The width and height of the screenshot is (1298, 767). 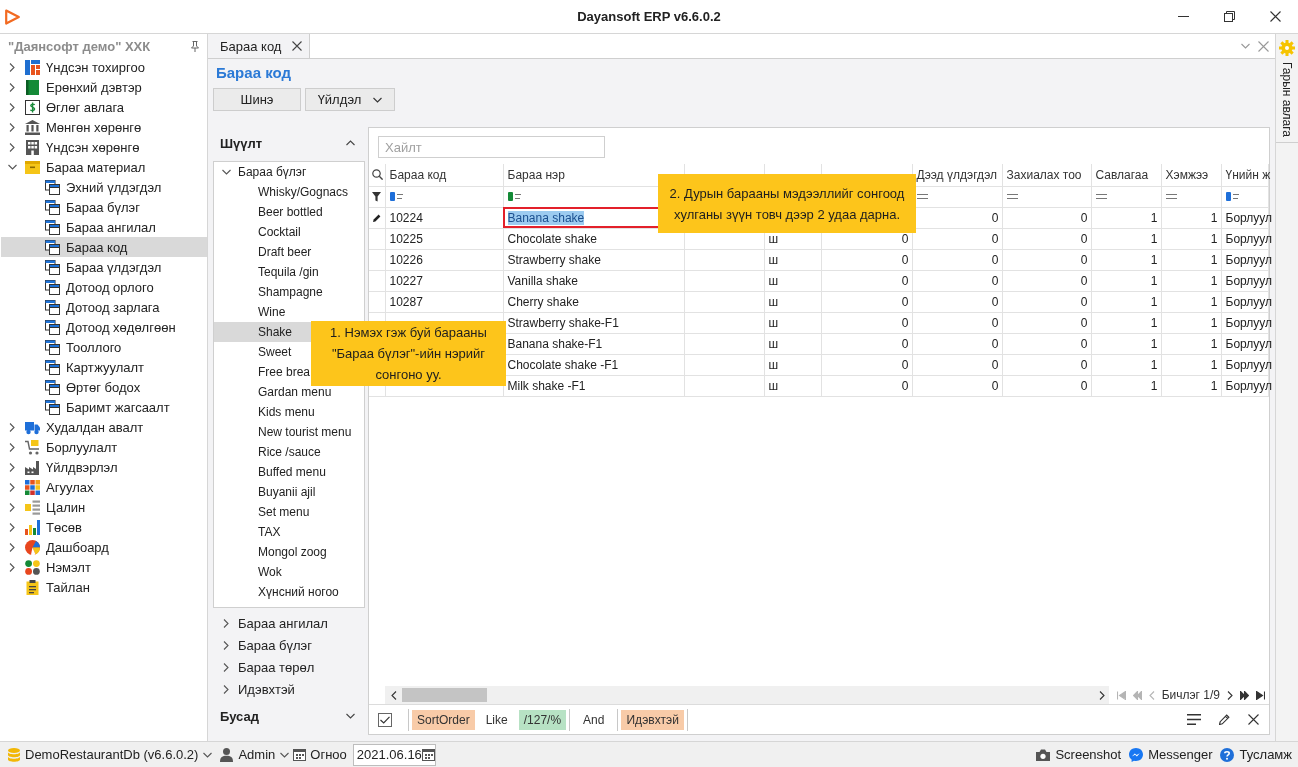 I want to click on column-header: Үнийн ж, so click(x=1245, y=175).